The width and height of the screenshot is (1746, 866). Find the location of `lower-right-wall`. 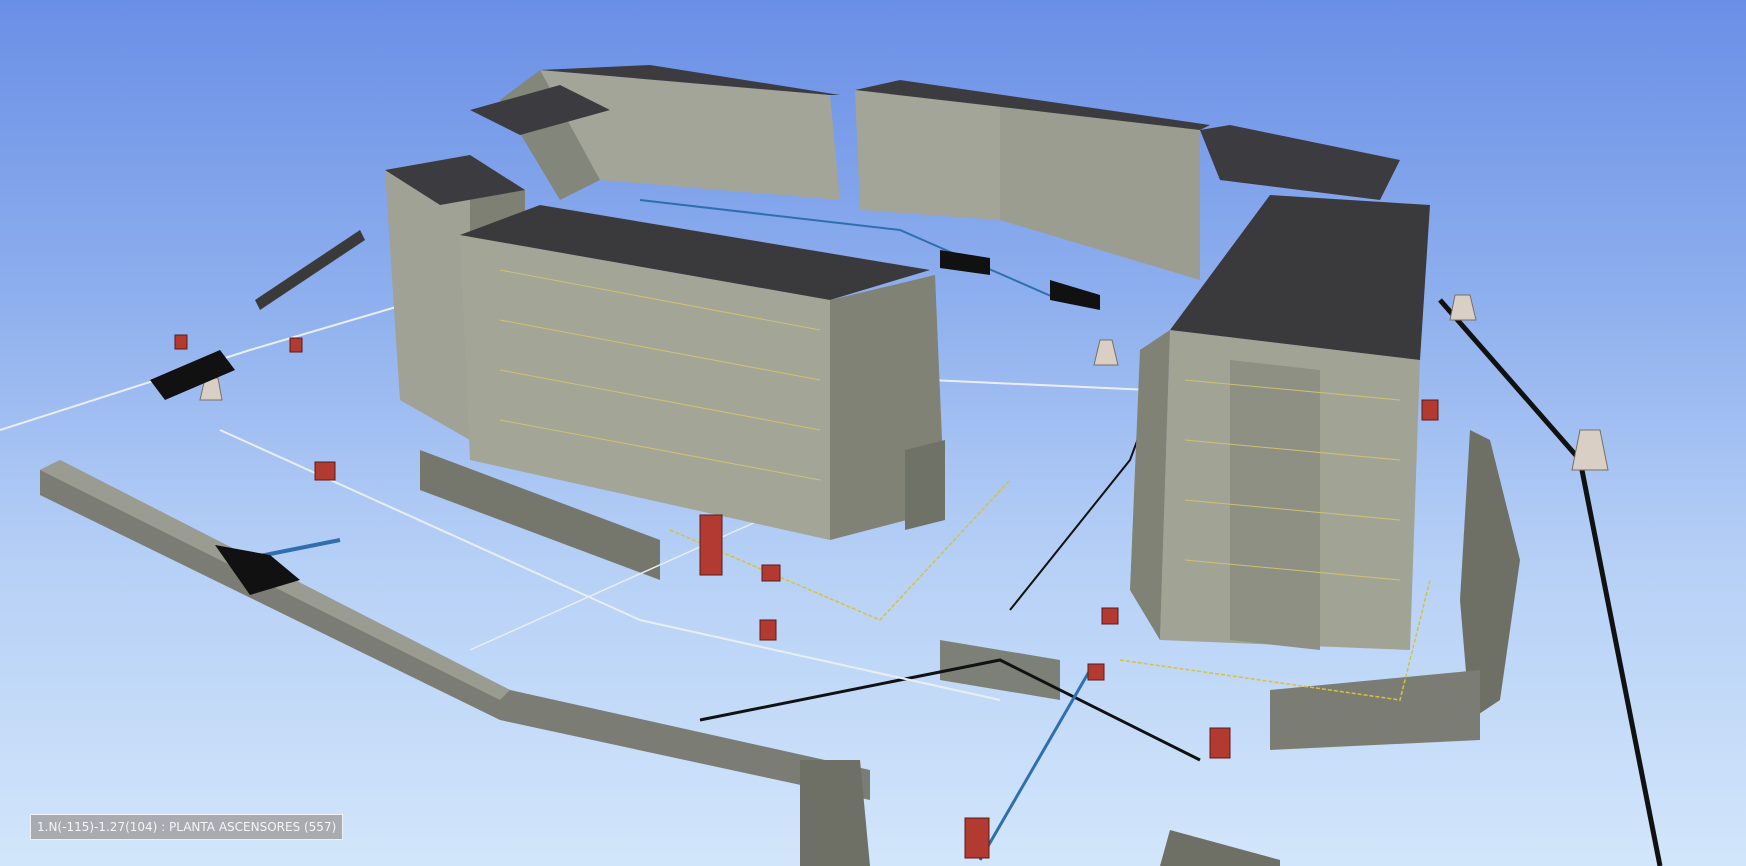

lower-right-wall is located at coordinates (1375, 710).